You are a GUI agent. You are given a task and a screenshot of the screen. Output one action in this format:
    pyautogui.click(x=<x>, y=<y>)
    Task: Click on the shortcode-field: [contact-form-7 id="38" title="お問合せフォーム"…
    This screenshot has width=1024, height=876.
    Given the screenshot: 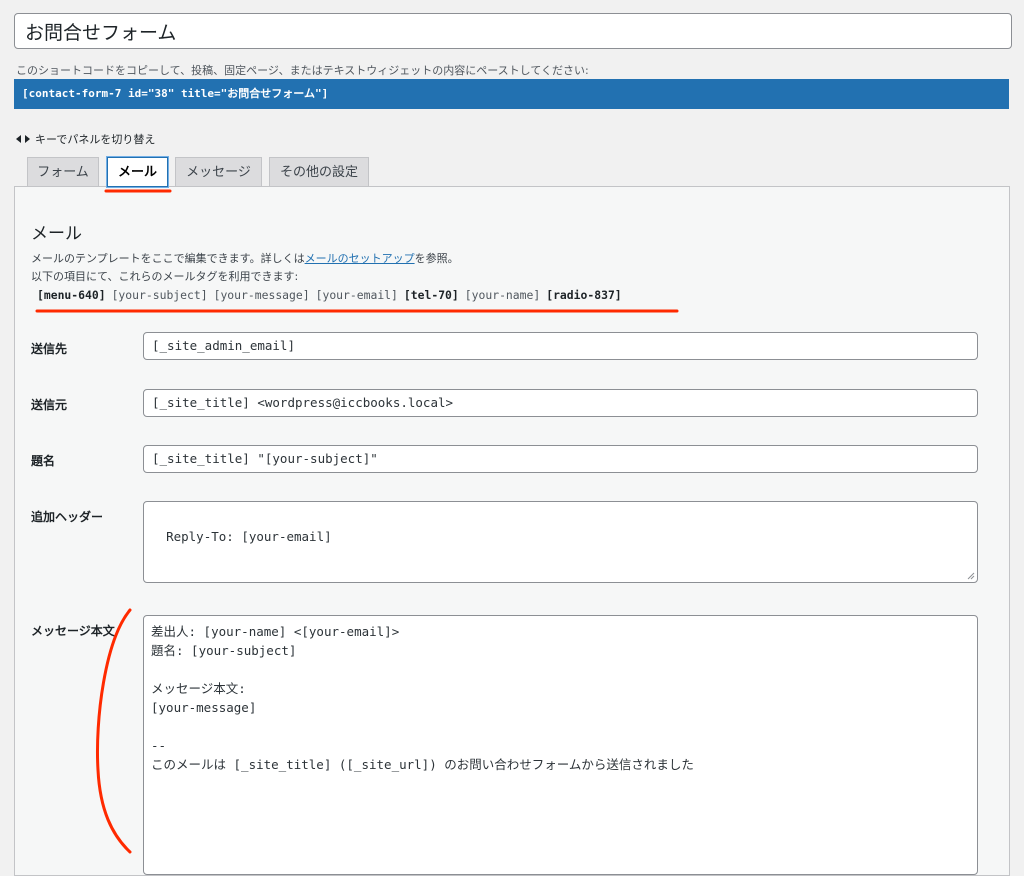 What is the action you would take?
    pyautogui.click(x=511, y=94)
    